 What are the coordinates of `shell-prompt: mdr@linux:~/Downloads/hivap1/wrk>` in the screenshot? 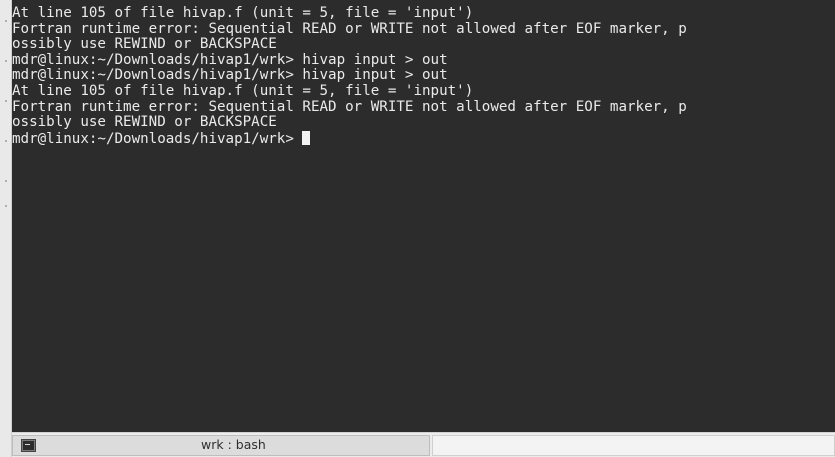 It's located at (157, 138).